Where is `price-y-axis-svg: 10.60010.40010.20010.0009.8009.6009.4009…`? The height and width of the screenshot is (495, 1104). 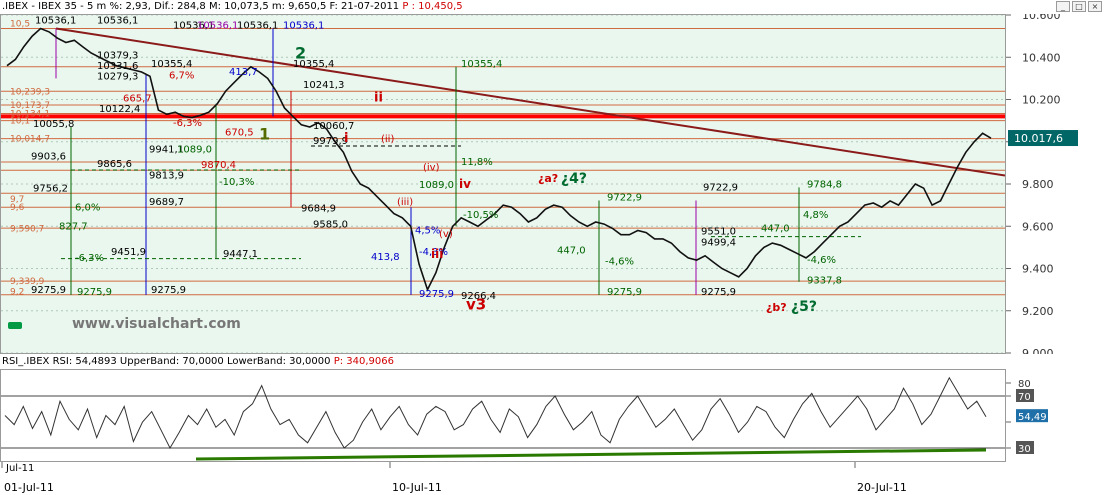
price-y-axis-svg: 10.60010.40010.20010.0009.8009.6009.4009… is located at coordinates (1042, 184).